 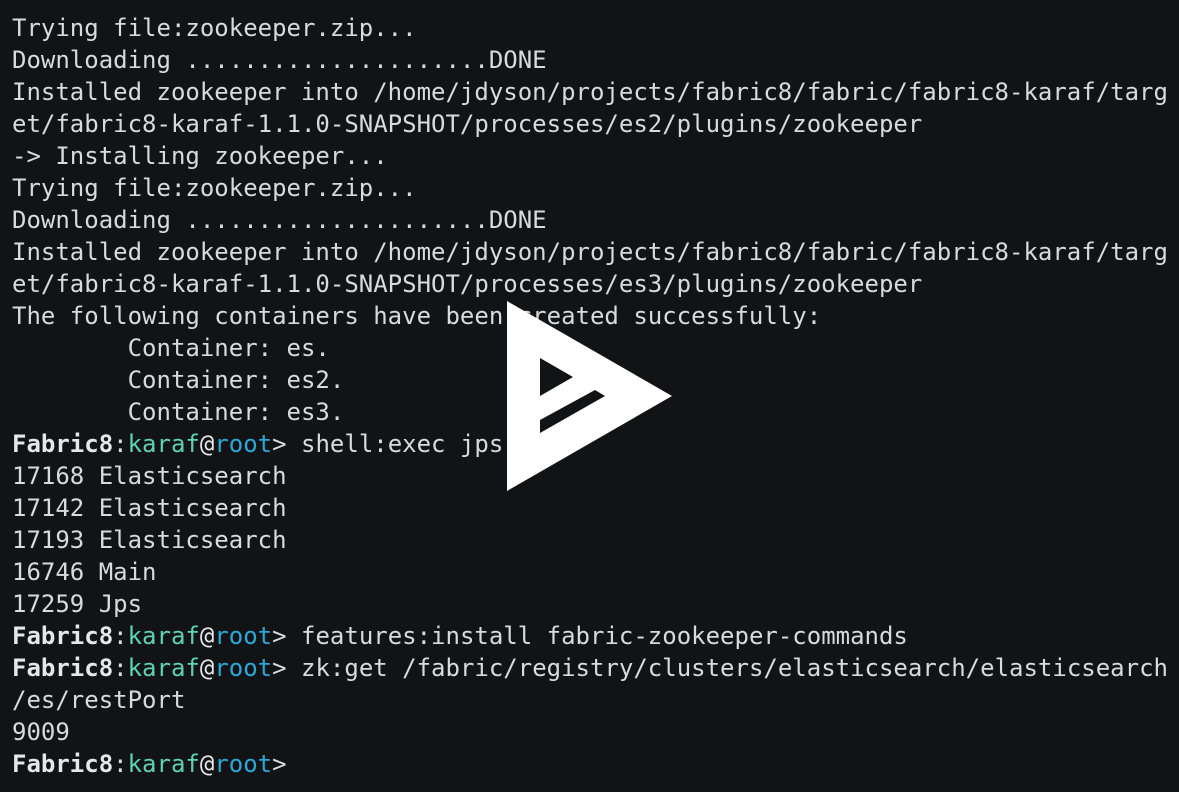 What do you see at coordinates (99, 700) in the screenshot?
I see `output-line: /es/restPort` at bounding box center [99, 700].